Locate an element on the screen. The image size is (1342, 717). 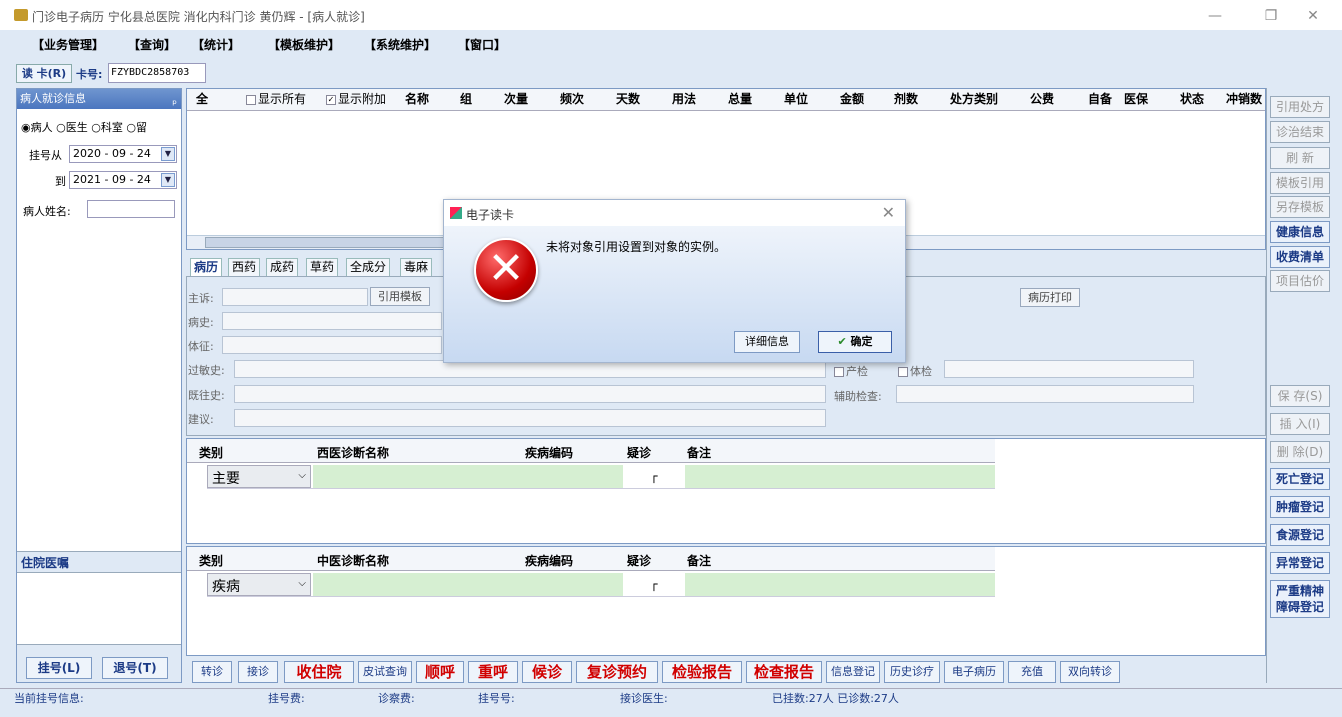
table-row: 主要 ⌵ ┌ is located at coordinates (601, 477).